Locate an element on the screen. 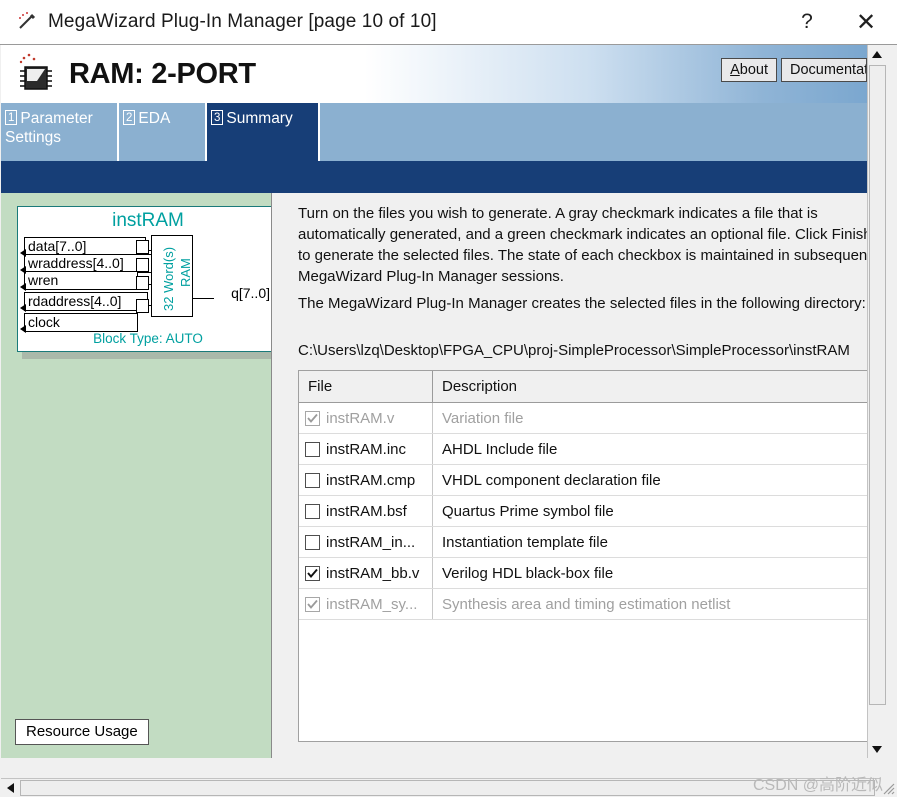 The height and width of the screenshot is (797, 897). page-title: RAM: 2-PORT is located at coordinates (162, 73).